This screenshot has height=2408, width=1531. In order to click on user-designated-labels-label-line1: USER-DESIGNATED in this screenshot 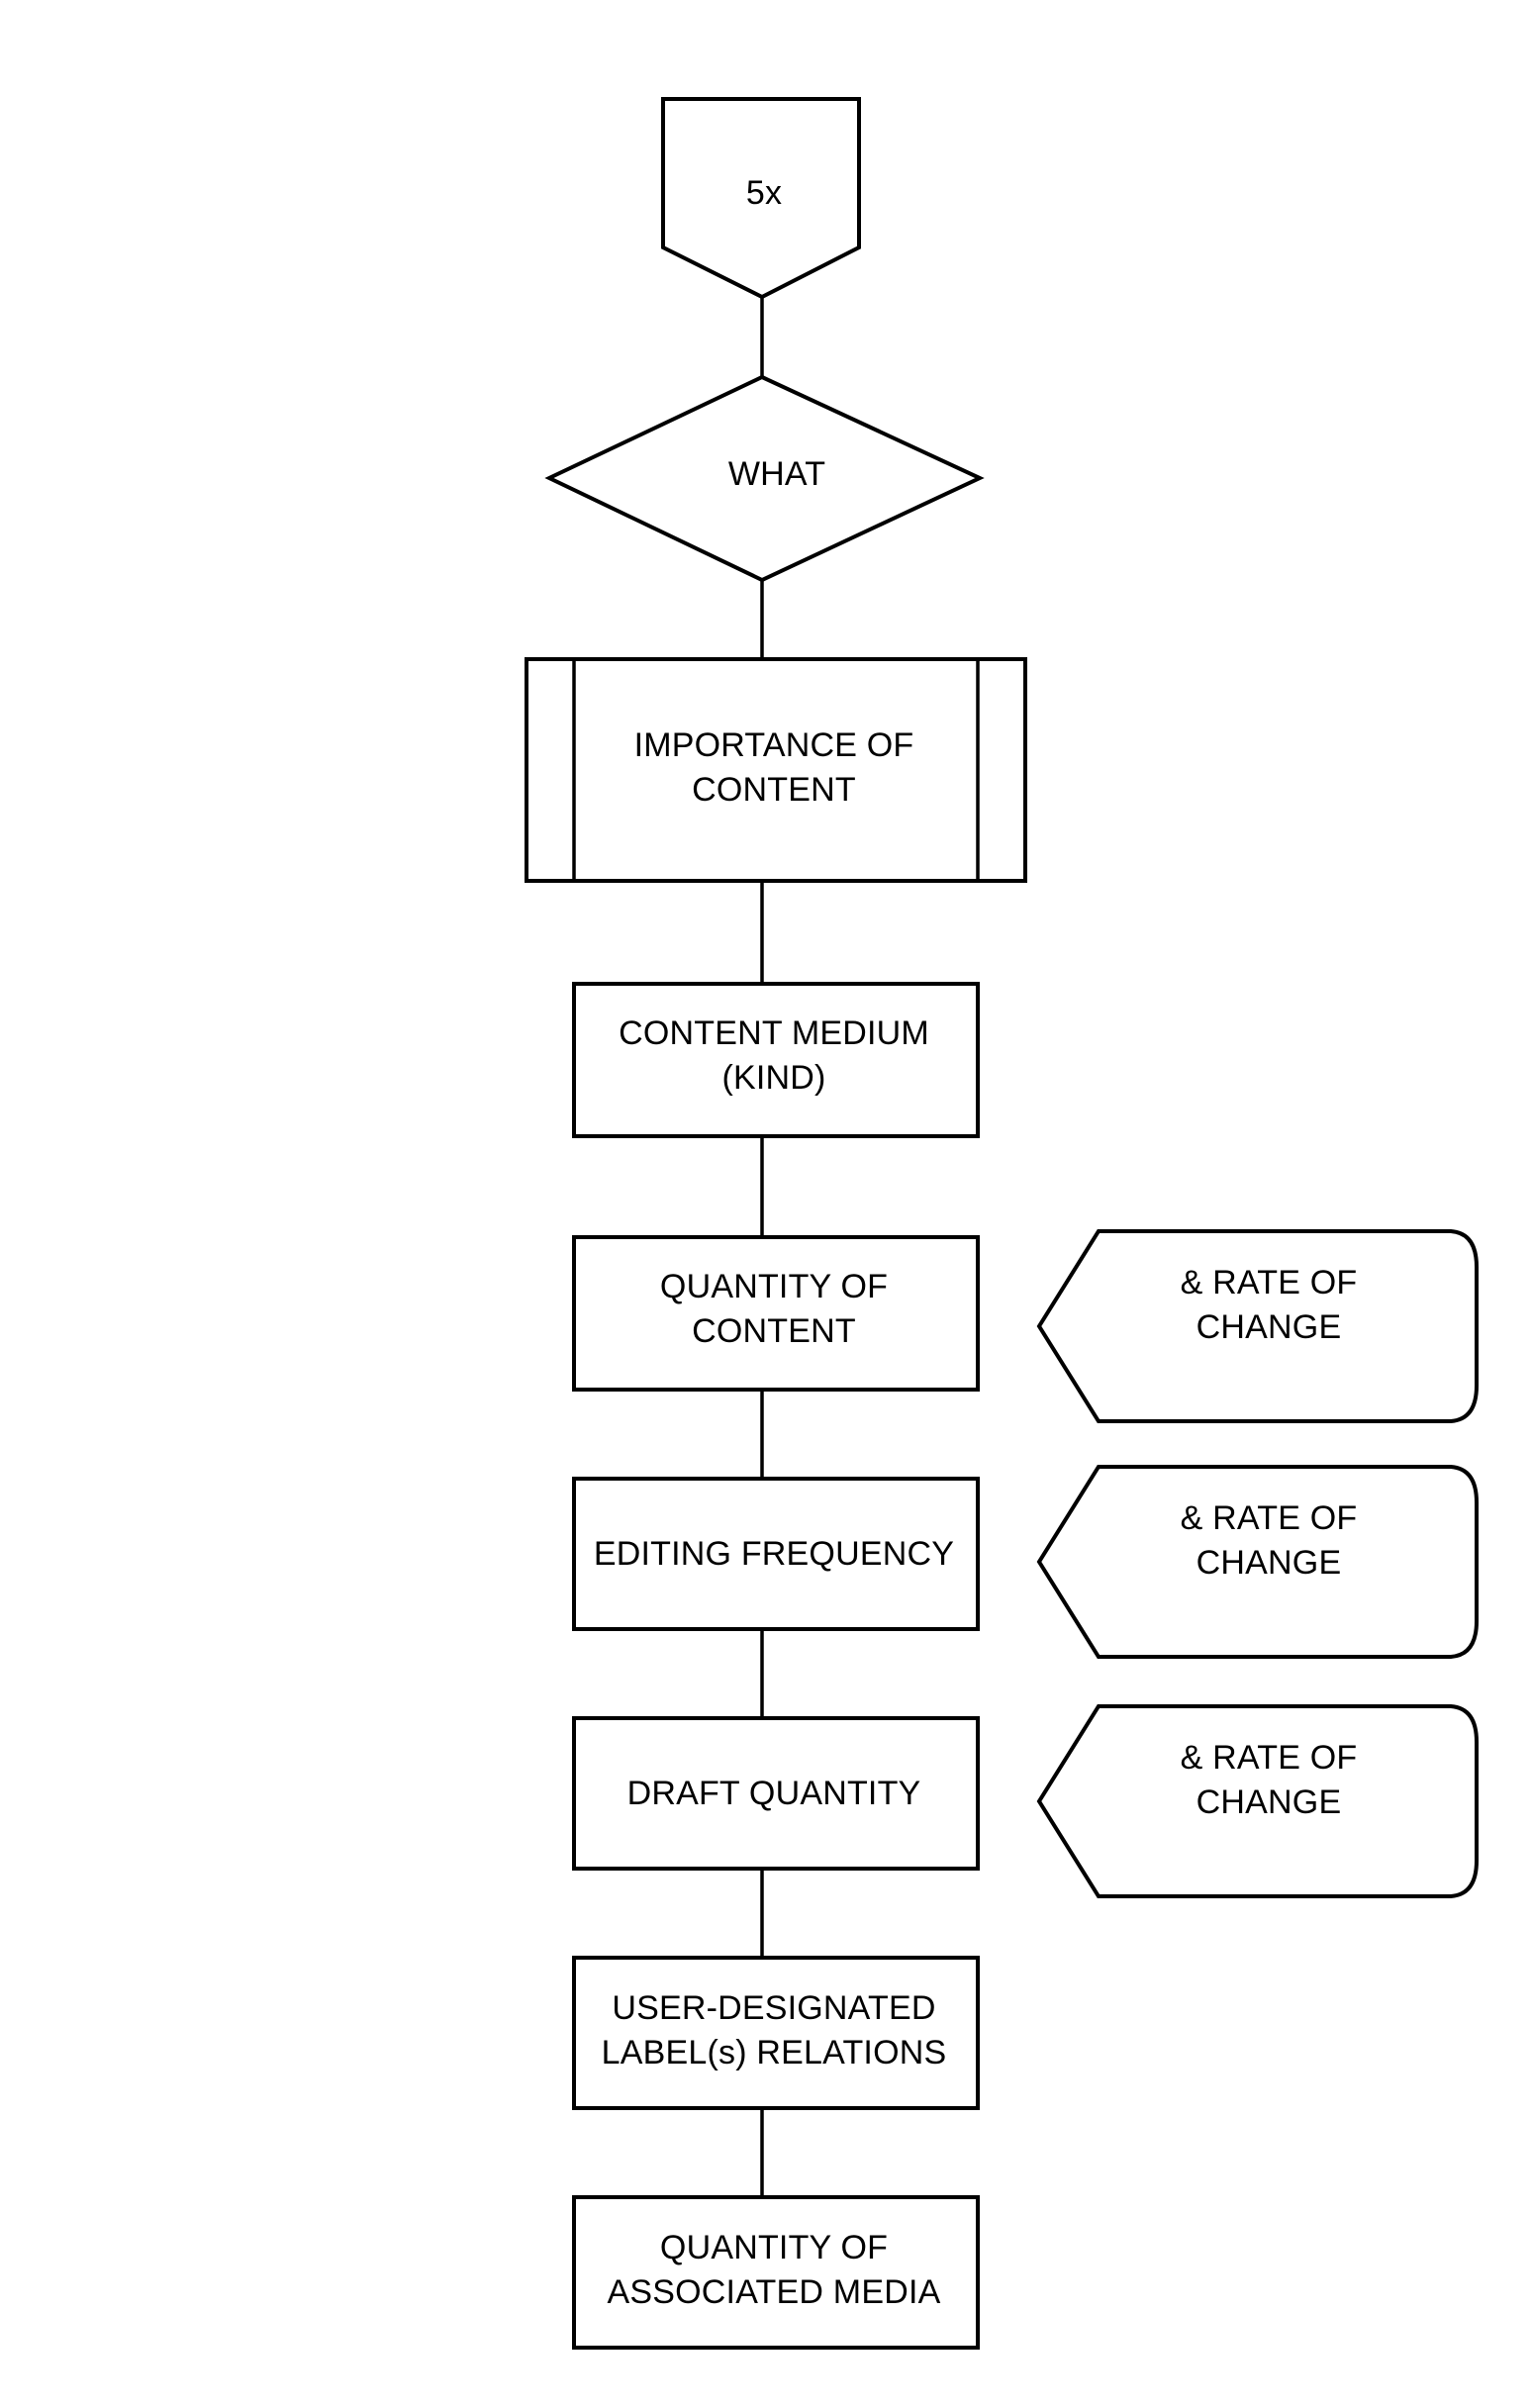, I will do `click(773, 2008)`.